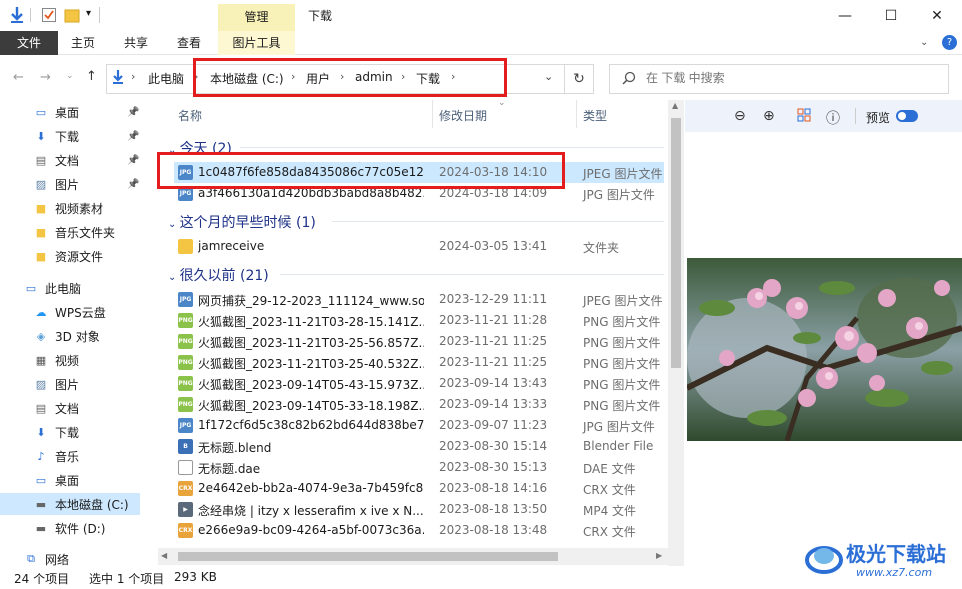 This screenshot has height=589, width=962. Describe the element at coordinates (218, 275) in the screenshot. I see `group-header-long-ago: ⌄ 很久以前 (21)` at that location.